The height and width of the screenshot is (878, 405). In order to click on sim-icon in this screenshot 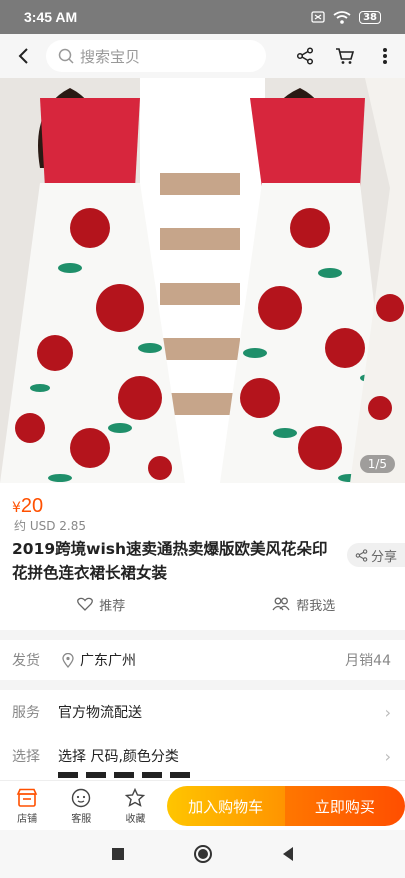, I will do `click(318, 17)`.